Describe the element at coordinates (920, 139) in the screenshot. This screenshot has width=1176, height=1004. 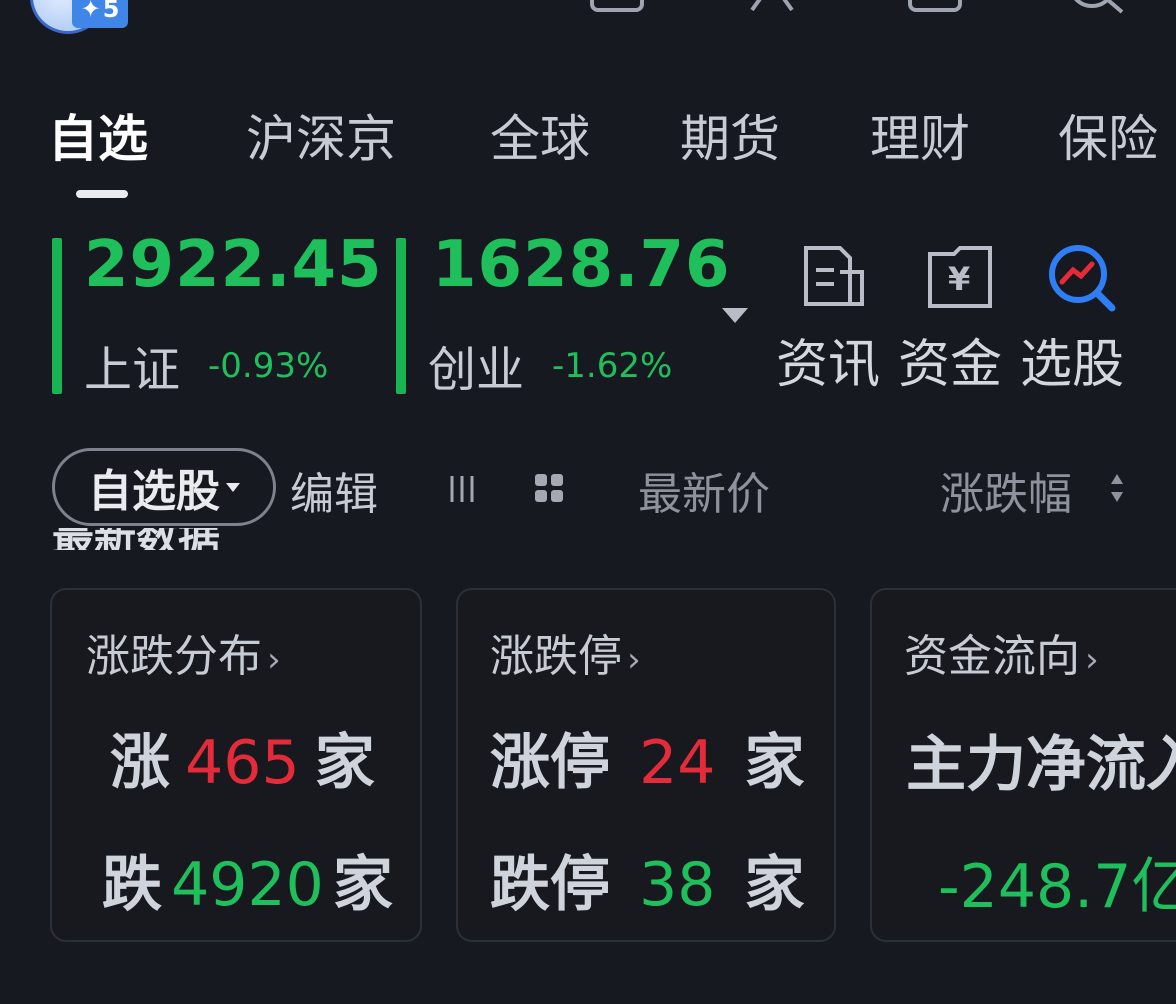
I see `tab-wealth: 理财` at that location.